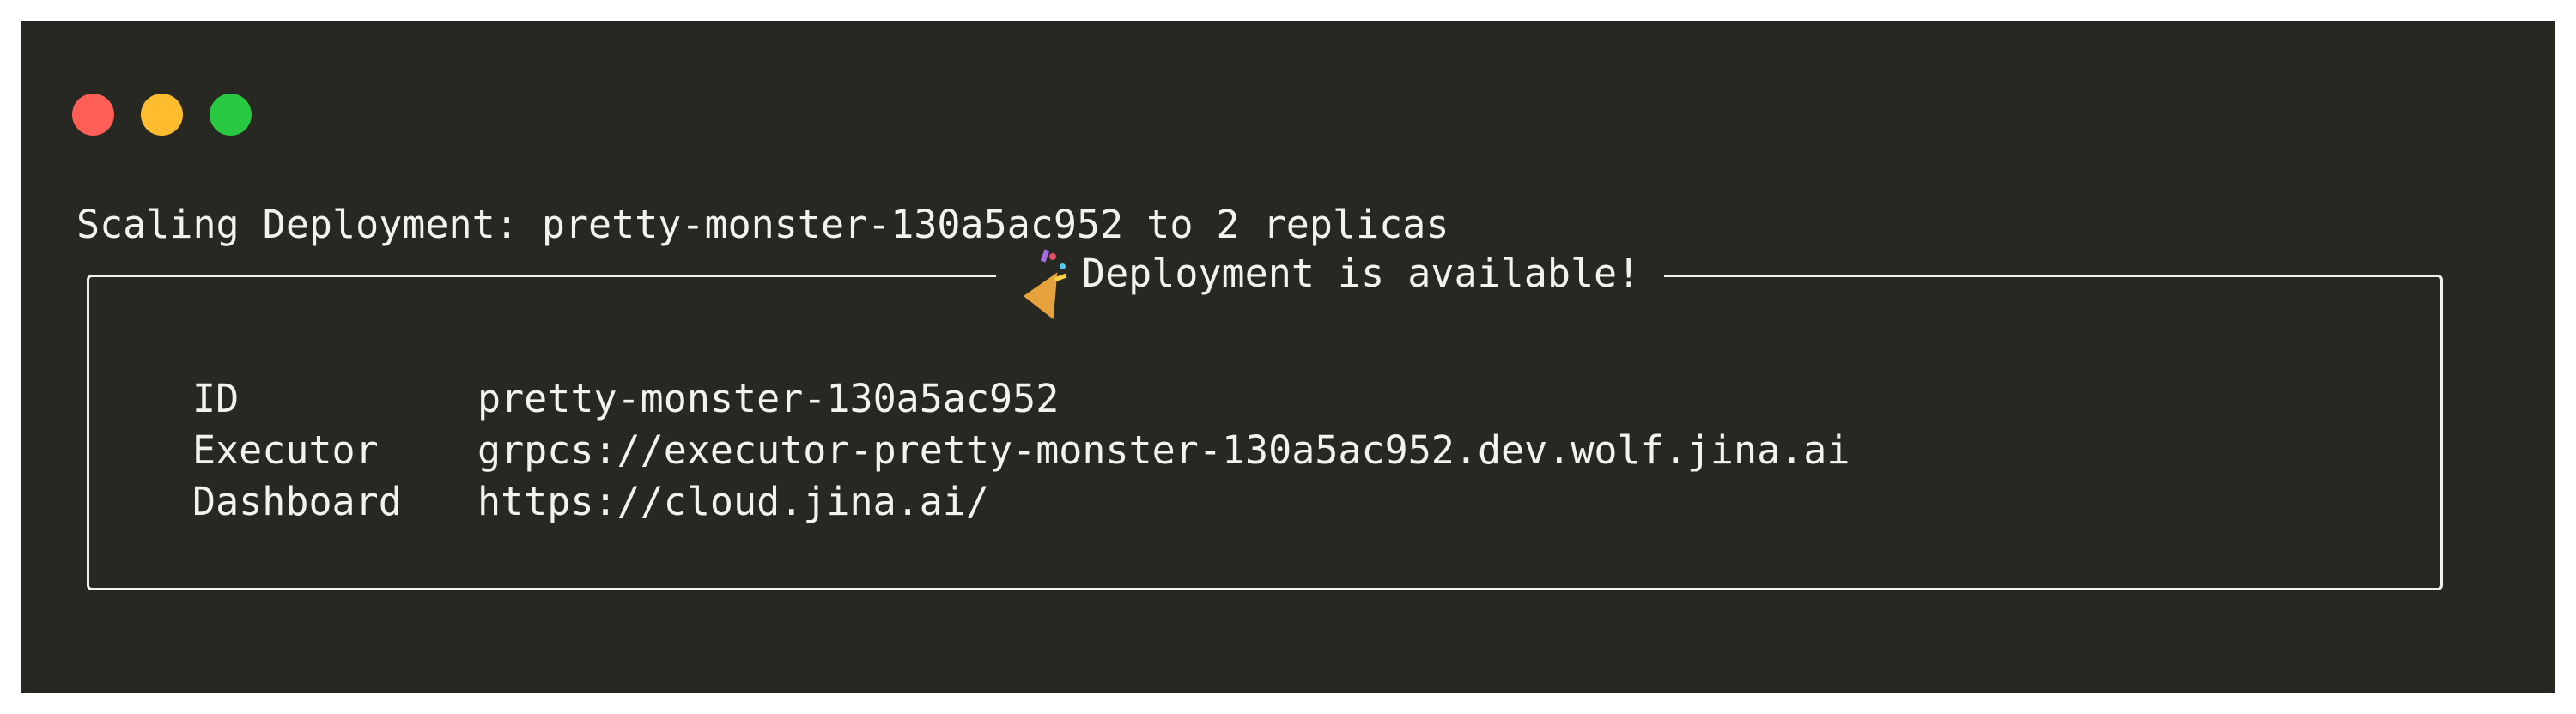 This screenshot has width=2576, height=714. What do you see at coordinates (162, 115) in the screenshot?
I see `minimize-window-button` at bounding box center [162, 115].